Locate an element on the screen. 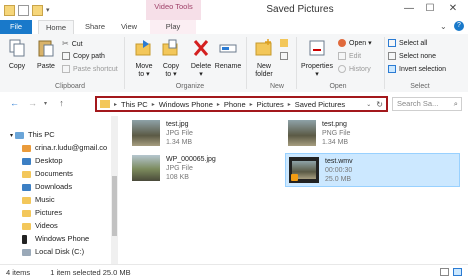  minimize-button: — is located at coordinates (409, 9).